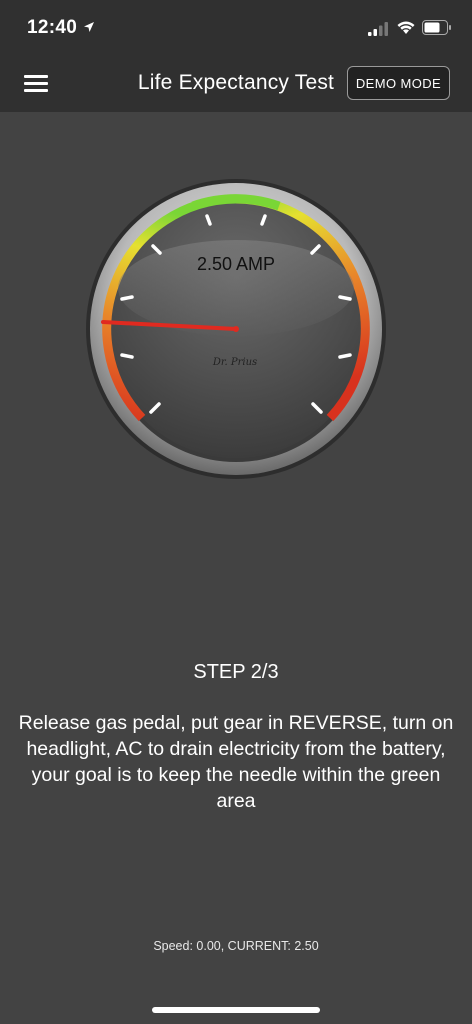 Image resolution: width=472 pixels, height=1024 pixels. What do you see at coordinates (52, 27) in the screenshot?
I see `status-time: 12:40` at bounding box center [52, 27].